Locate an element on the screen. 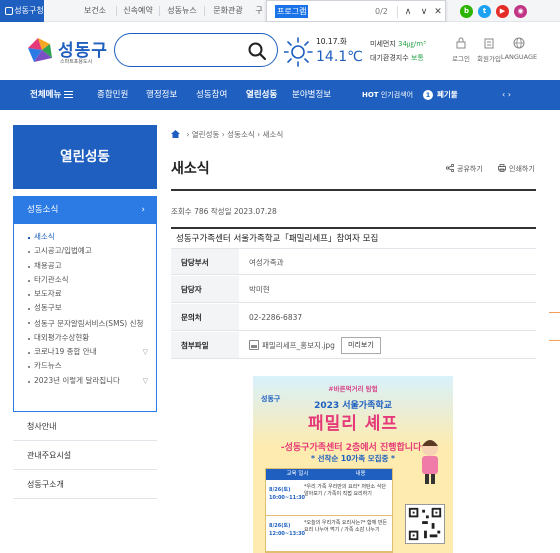 The height and width of the screenshot is (553, 560). find-query: 프로그램 is located at coordinates (292, 11).